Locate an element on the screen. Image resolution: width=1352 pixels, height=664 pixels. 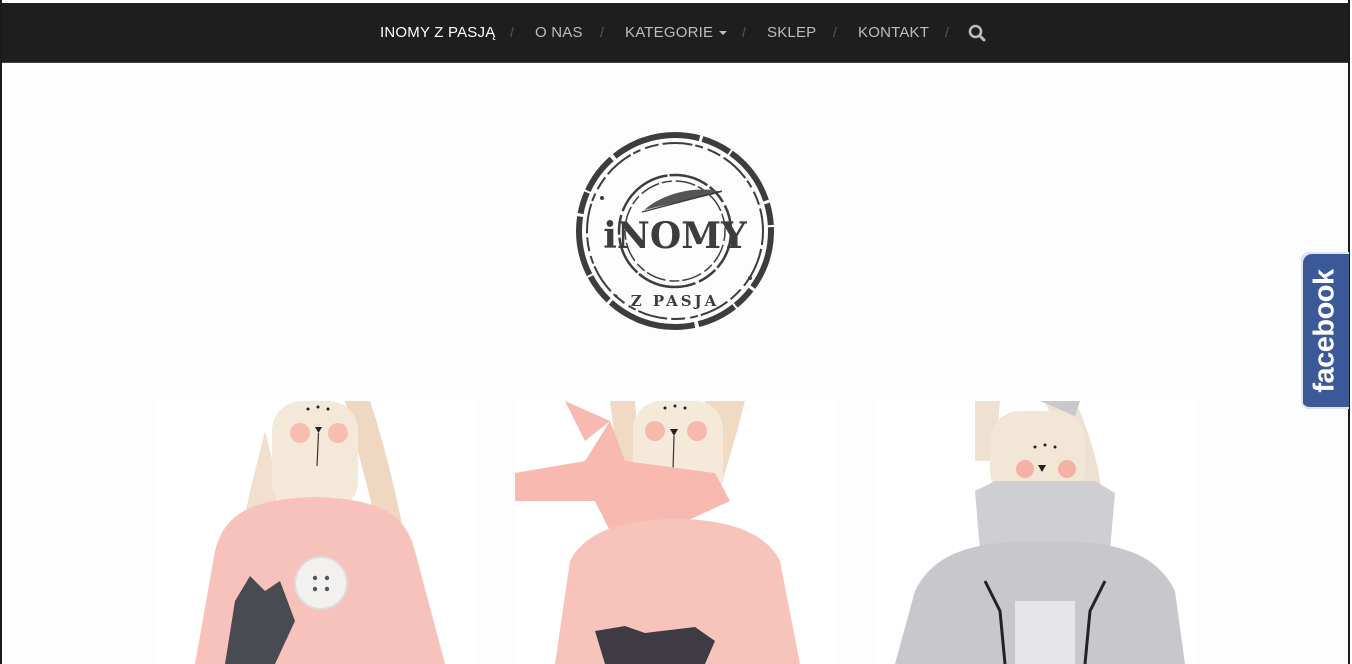
product-image-pink-bunny-button is located at coordinates (315, 532).